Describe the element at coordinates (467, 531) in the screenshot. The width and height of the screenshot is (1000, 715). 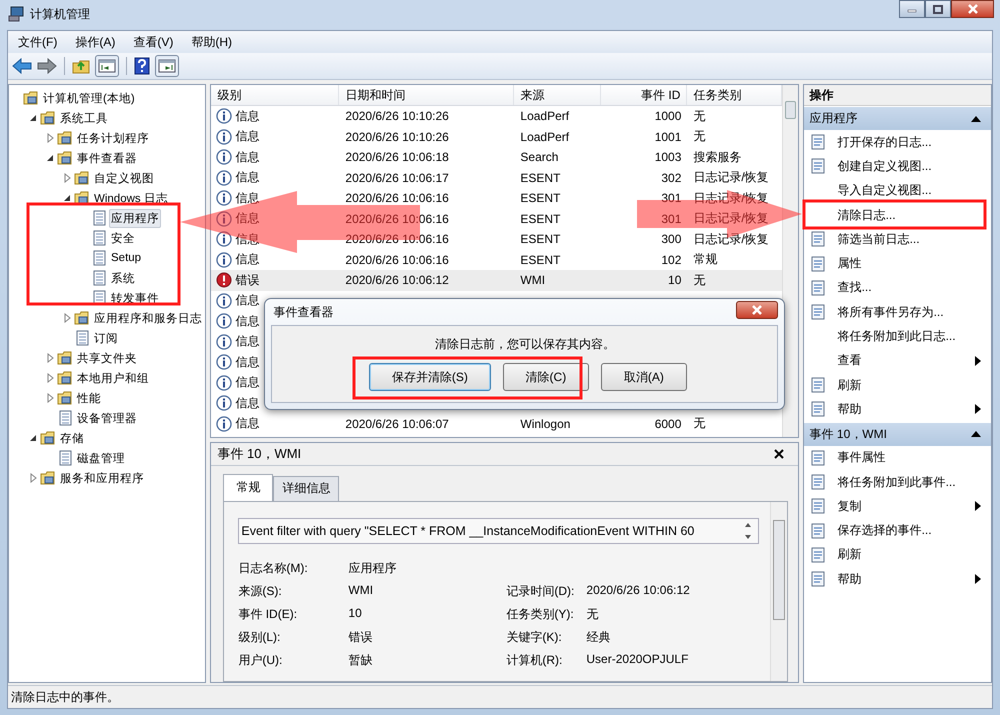
I see `description-text: Event filter with query "SELECT * FROM __InstanceModificationEvent WITHIN 60` at that location.